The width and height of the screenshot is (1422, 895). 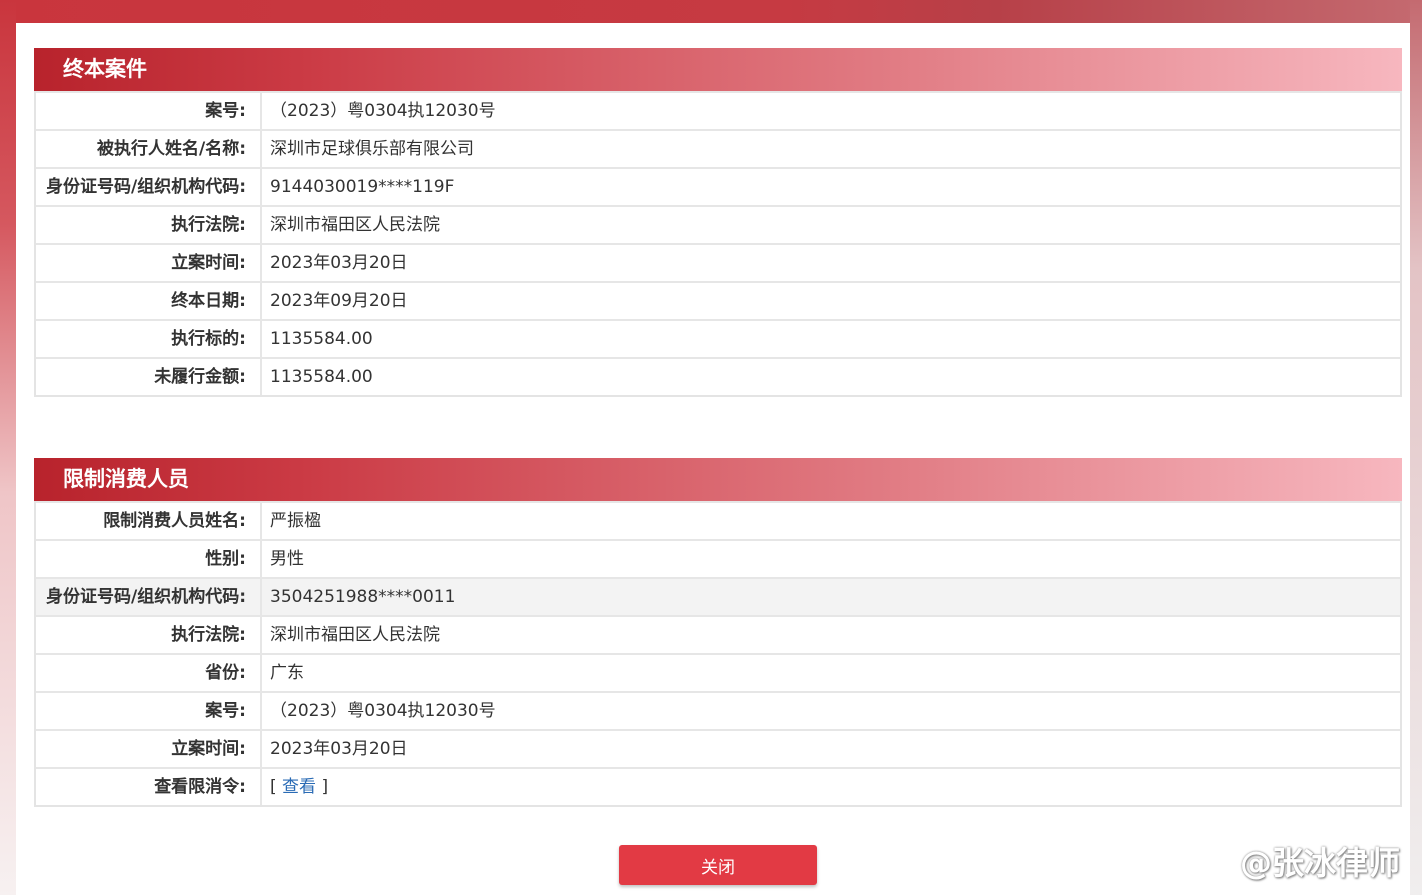 What do you see at coordinates (718, 558) in the screenshot?
I see `table-row: 性别: 男性` at bounding box center [718, 558].